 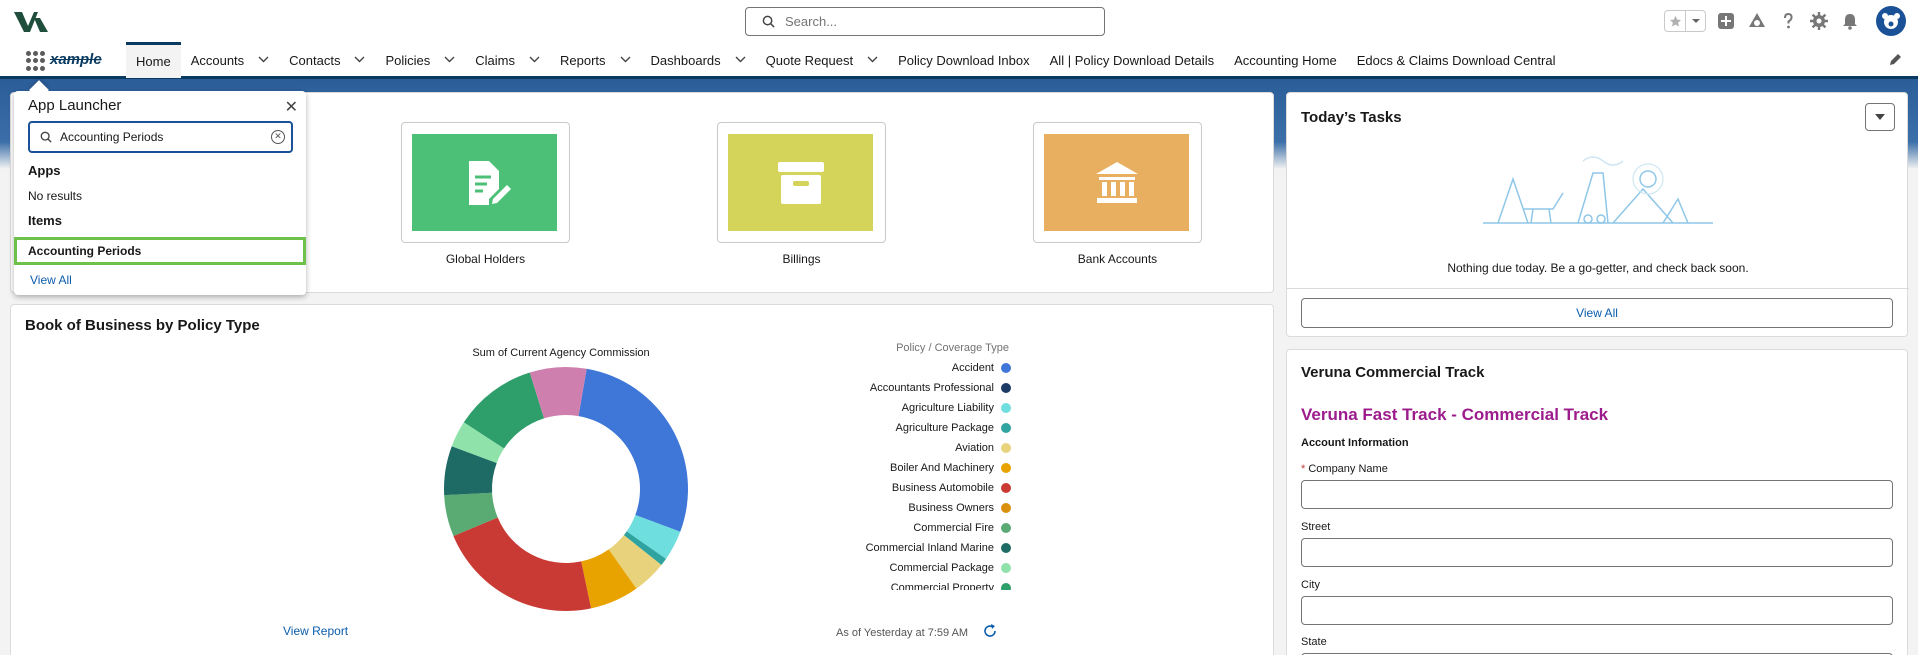 What do you see at coordinates (809, 60) in the screenshot?
I see `nav-tab-label: Quote Request` at bounding box center [809, 60].